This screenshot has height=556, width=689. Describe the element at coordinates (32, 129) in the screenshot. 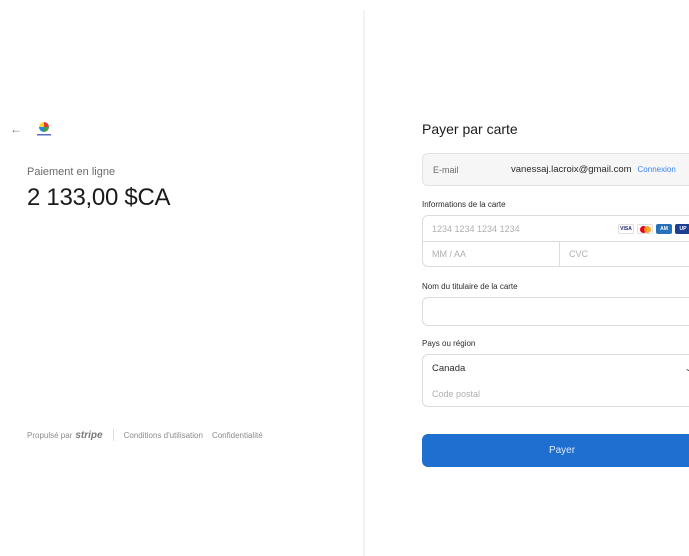

I see `back-row: ←` at that location.